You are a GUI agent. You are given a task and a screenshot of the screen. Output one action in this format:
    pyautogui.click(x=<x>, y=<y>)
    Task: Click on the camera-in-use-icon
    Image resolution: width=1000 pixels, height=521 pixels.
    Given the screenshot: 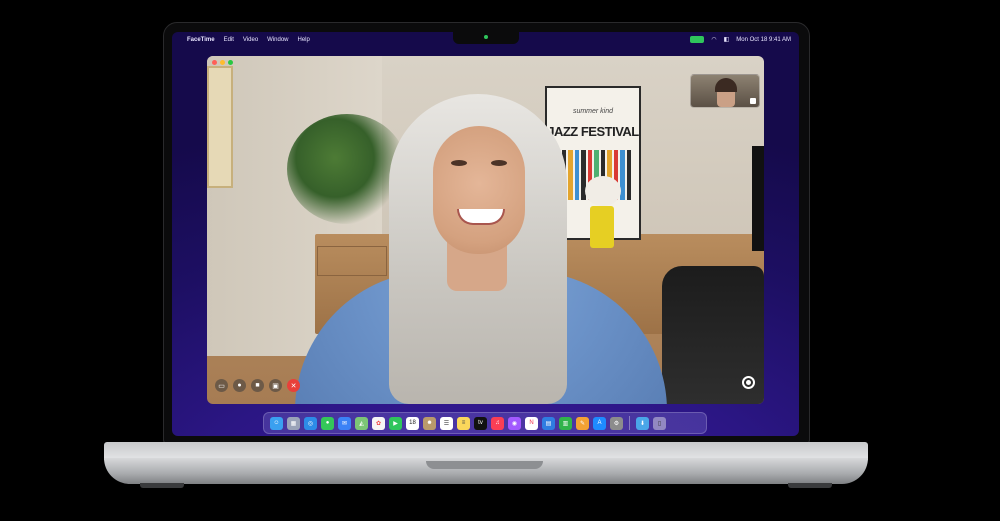 What is the action you would take?
    pyautogui.click(x=697, y=39)
    